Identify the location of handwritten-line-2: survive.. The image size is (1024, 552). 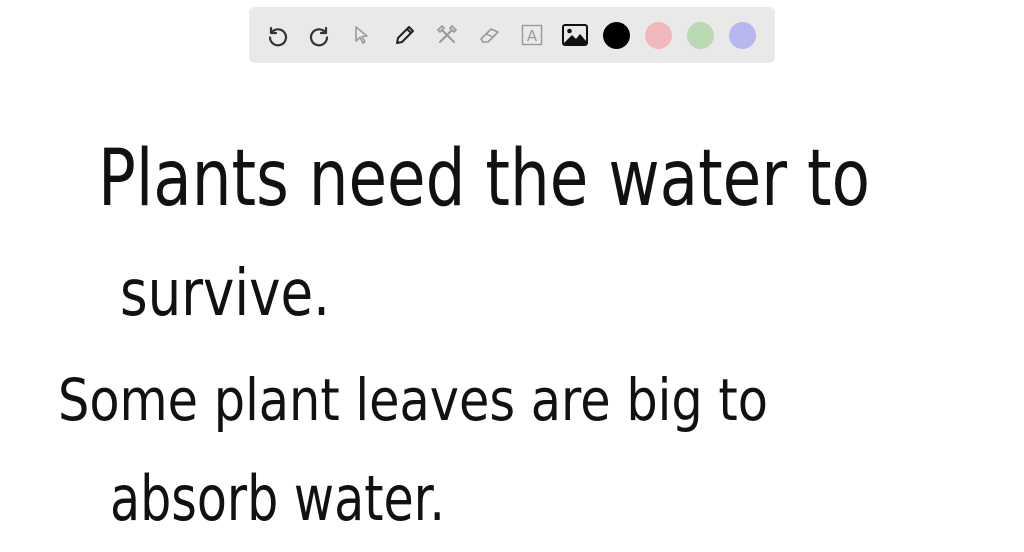
(225, 294).